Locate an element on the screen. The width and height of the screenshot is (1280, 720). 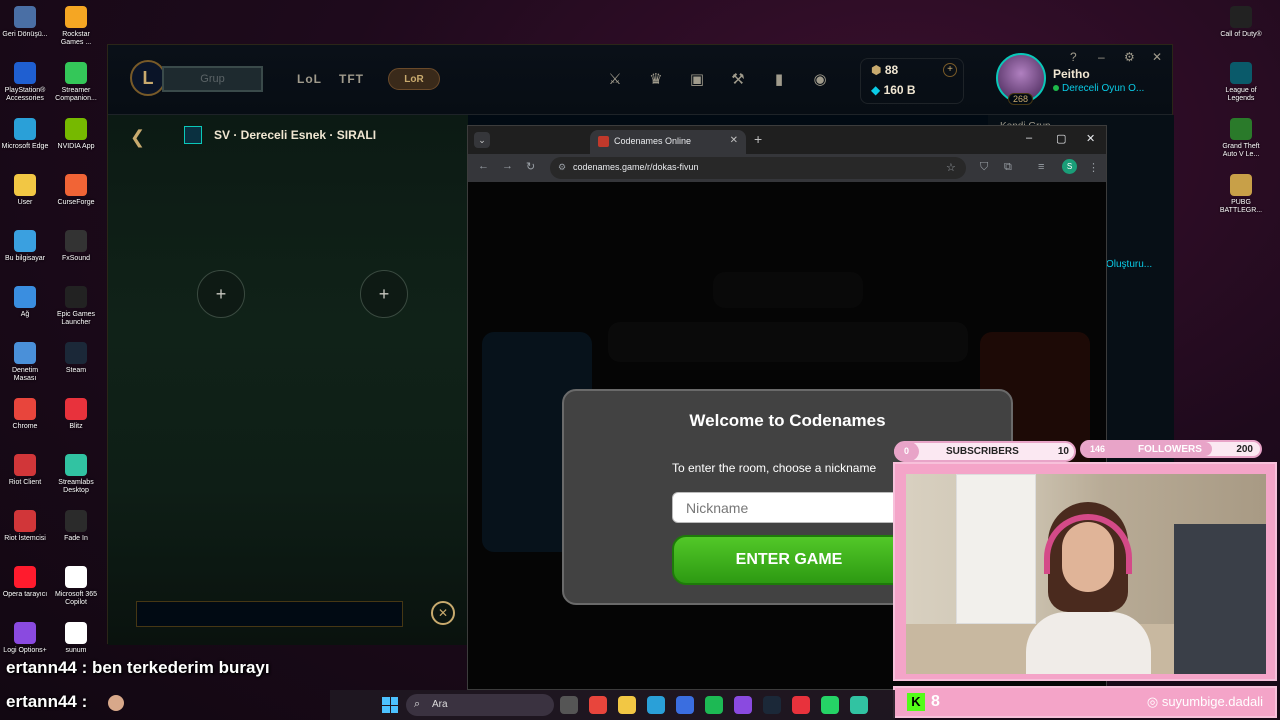
network-icon is located at coordinates (25, 297).